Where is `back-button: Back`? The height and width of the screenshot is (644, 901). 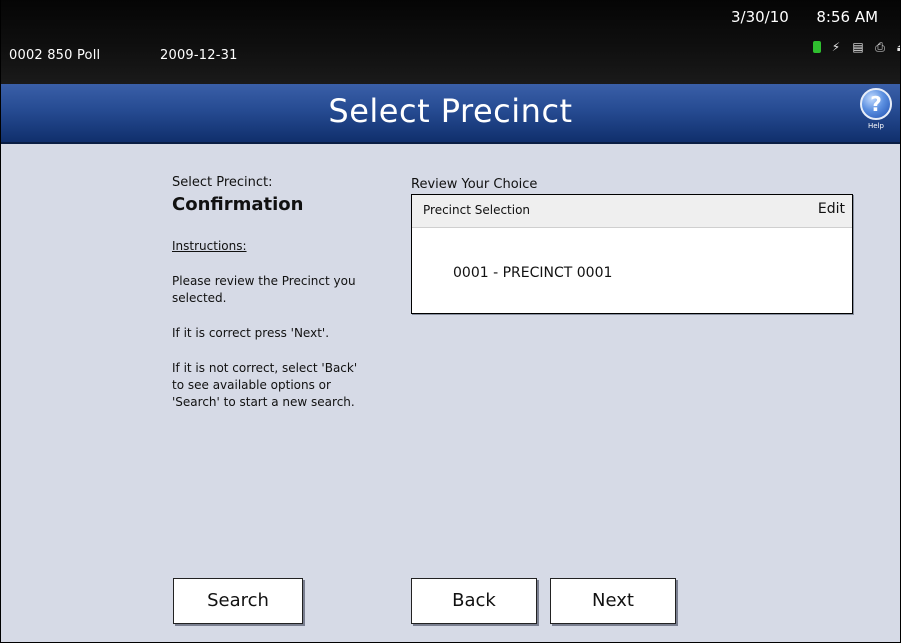
back-button: Back is located at coordinates (474, 601).